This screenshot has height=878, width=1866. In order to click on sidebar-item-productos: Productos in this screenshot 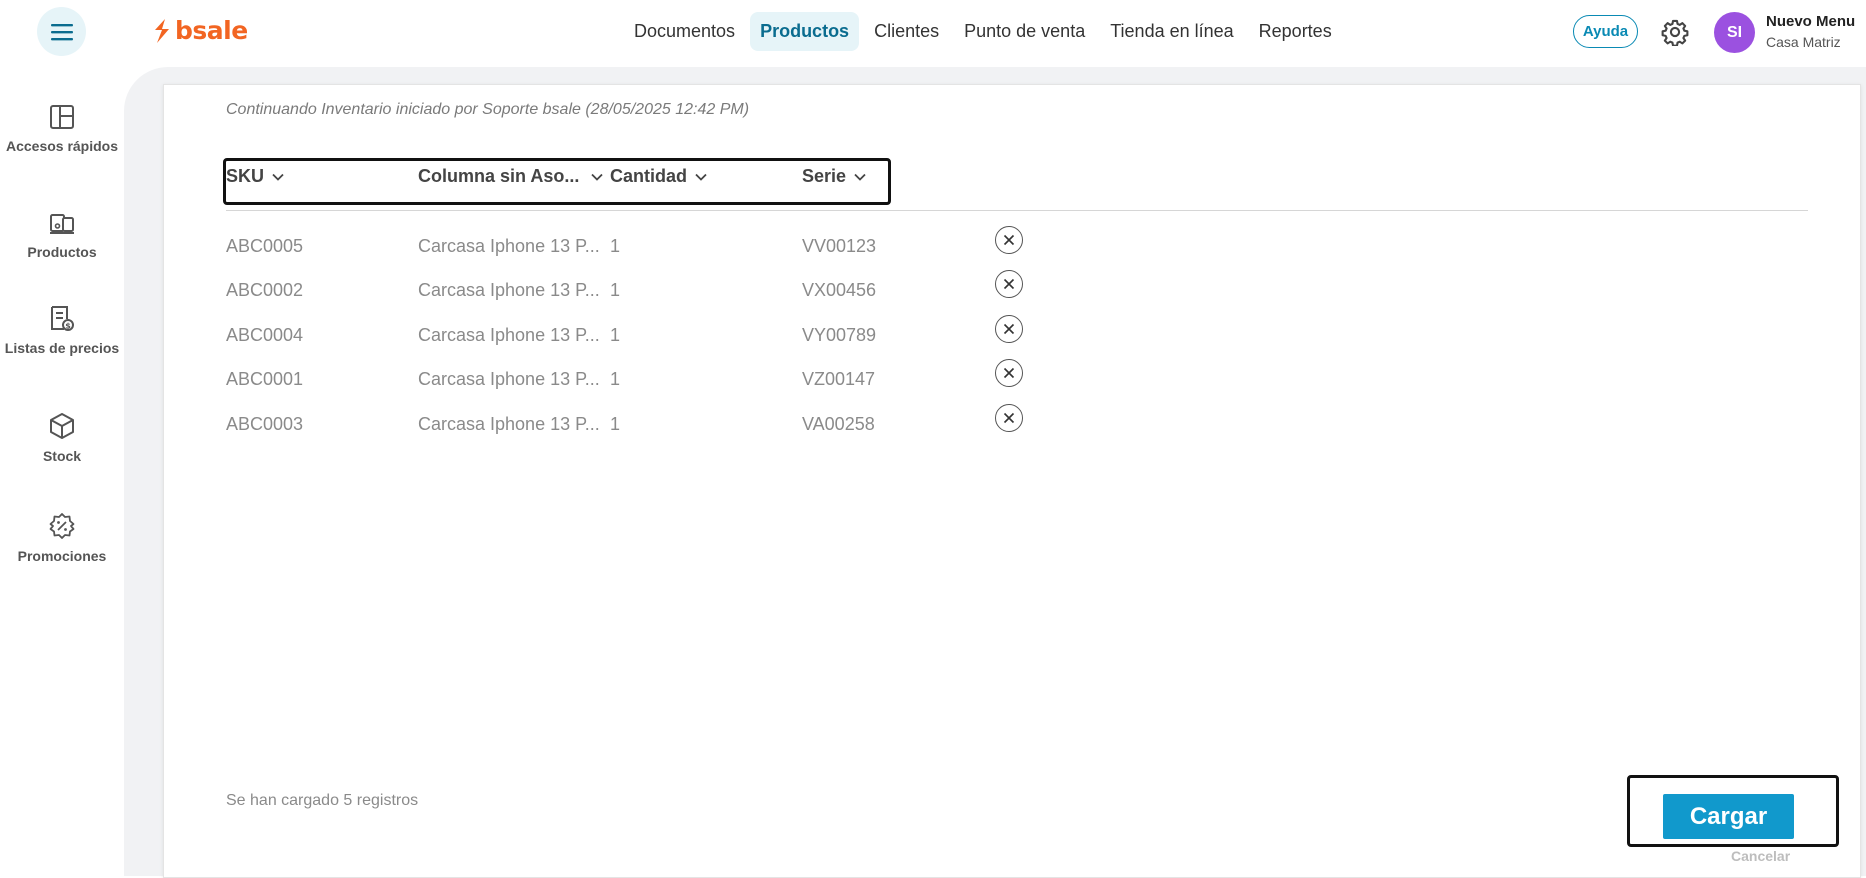, I will do `click(62, 236)`.